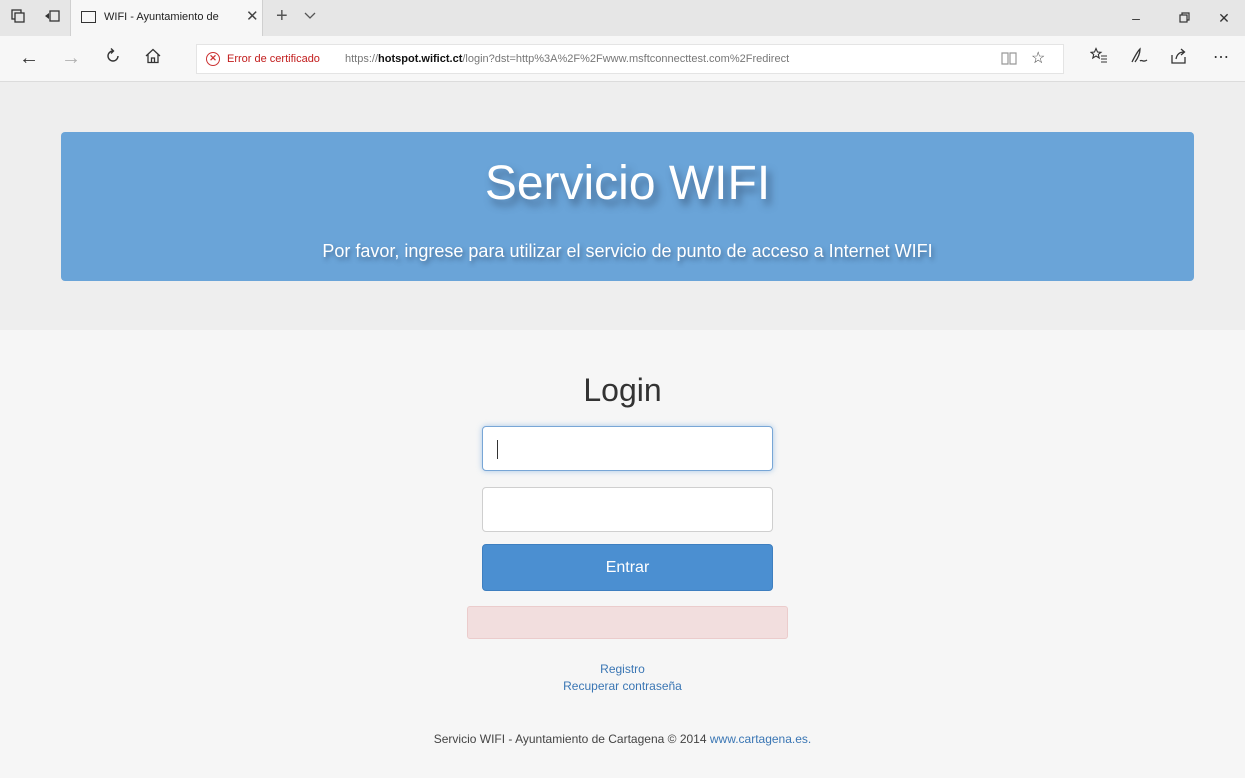  What do you see at coordinates (622, 18) in the screenshot?
I see `tab-bar: WIFI - Ayuntamiento de ✕ + – ✕` at bounding box center [622, 18].